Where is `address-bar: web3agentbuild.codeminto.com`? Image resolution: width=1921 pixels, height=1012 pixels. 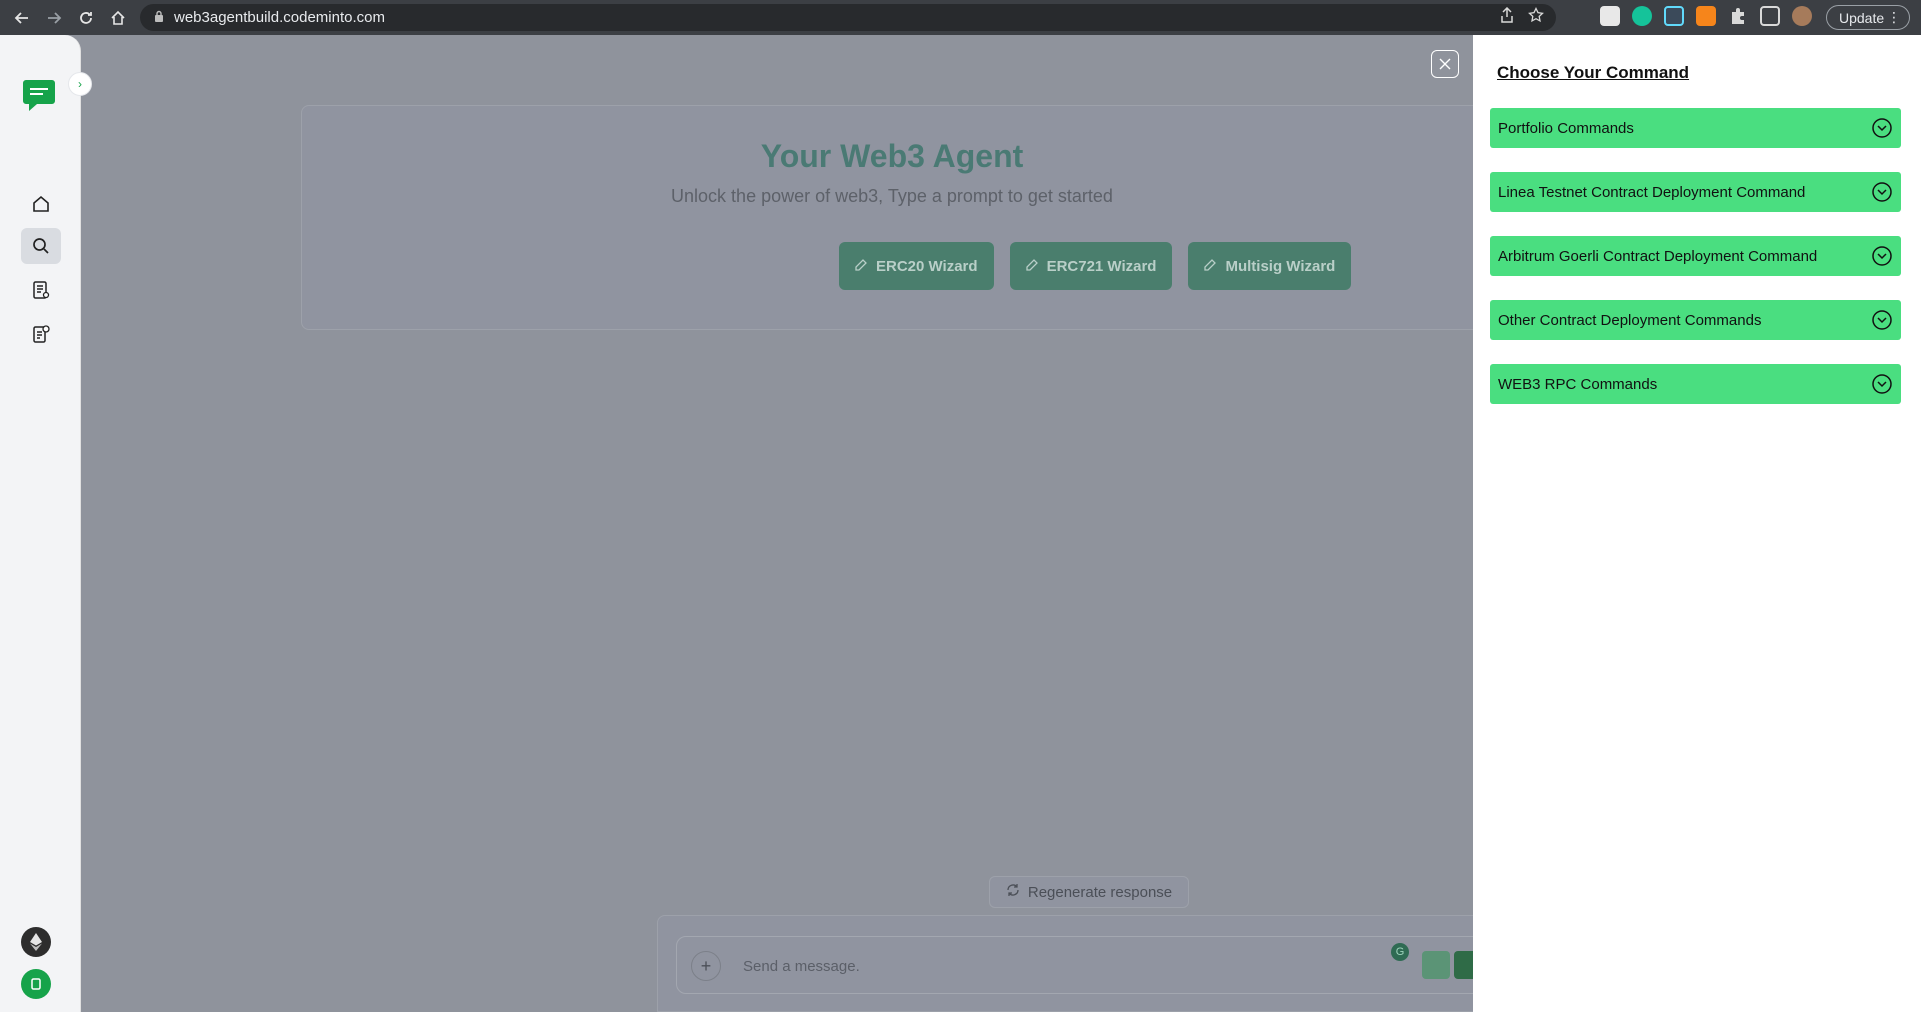
address-bar: web3agentbuild.codeminto.com is located at coordinates (848, 17).